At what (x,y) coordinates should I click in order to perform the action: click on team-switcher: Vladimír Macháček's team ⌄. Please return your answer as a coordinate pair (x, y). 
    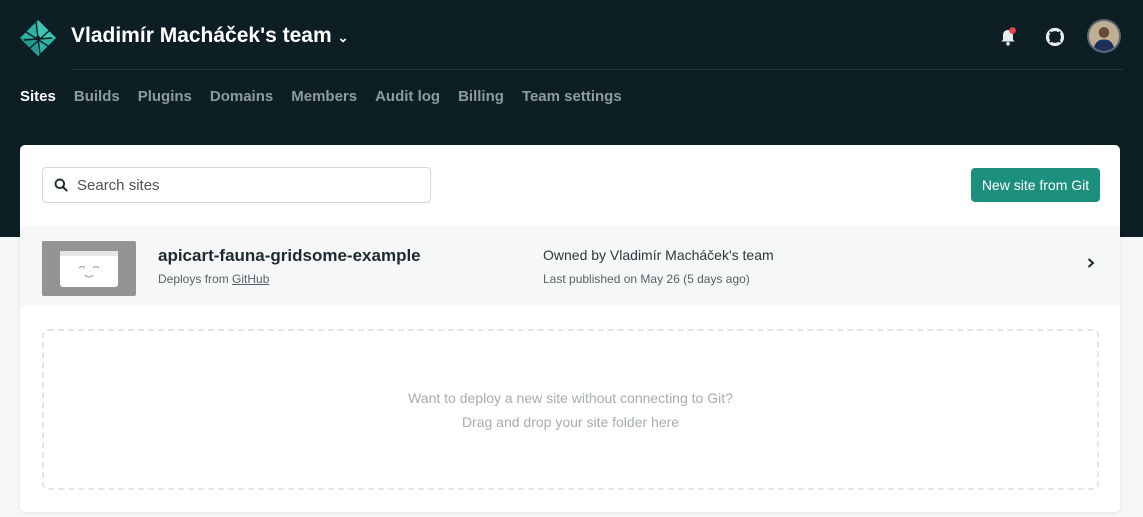
    Looking at the image, I should click on (210, 36).